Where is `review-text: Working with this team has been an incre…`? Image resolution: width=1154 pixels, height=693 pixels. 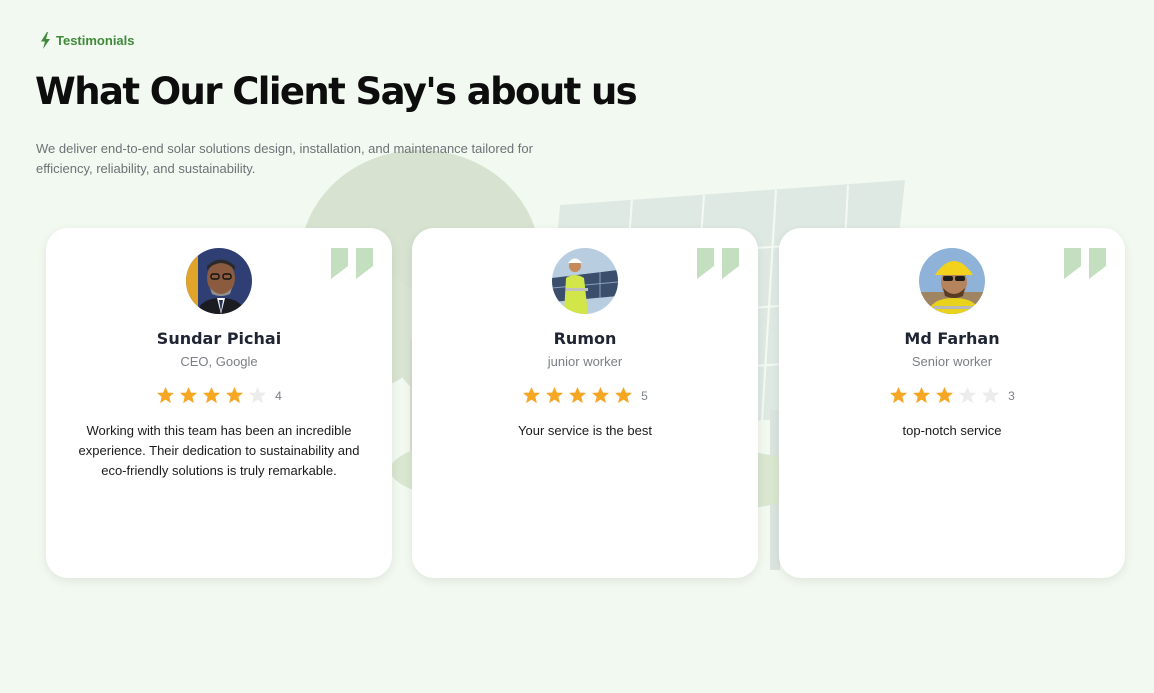 review-text: Working with this team has been an incre… is located at coordinates (219, 450).